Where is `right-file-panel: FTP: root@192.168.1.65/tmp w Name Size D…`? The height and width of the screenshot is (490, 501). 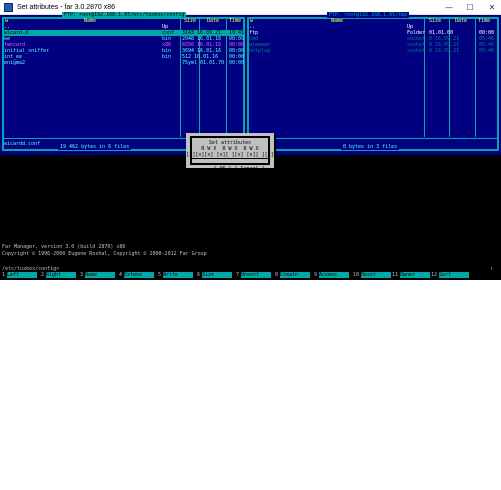
right-file-panel: FTP: root@192.168.1.65/tmp w Name Size D… is located at coordinates (374, 83).